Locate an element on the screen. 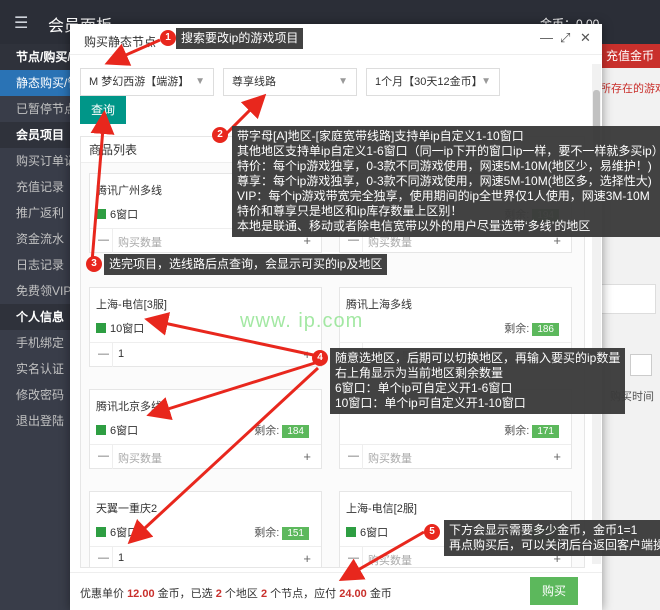 The height and width of the screenshot is (610, 660). annotation-line: 随意选地区，后期可以切换地区，再输入要买的ip数量 is located at coordinates (478, 358).